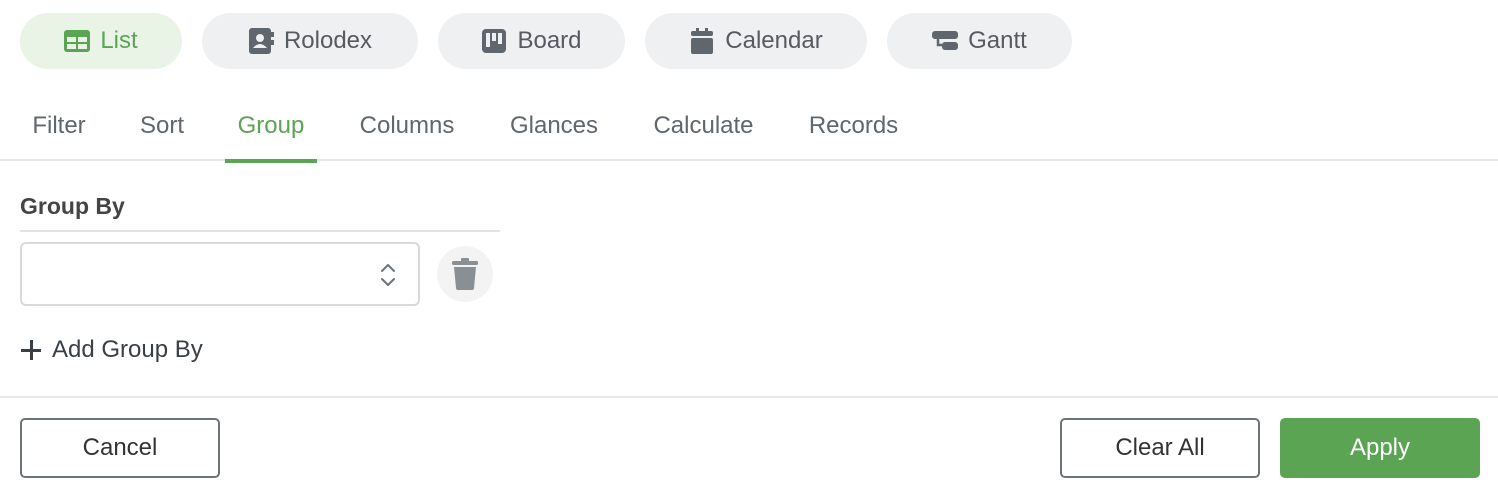 The image size is (1498, 494). Describe the element at coordinates (119, 40) in the screenshot. I see `view-list-label: List` at that location.